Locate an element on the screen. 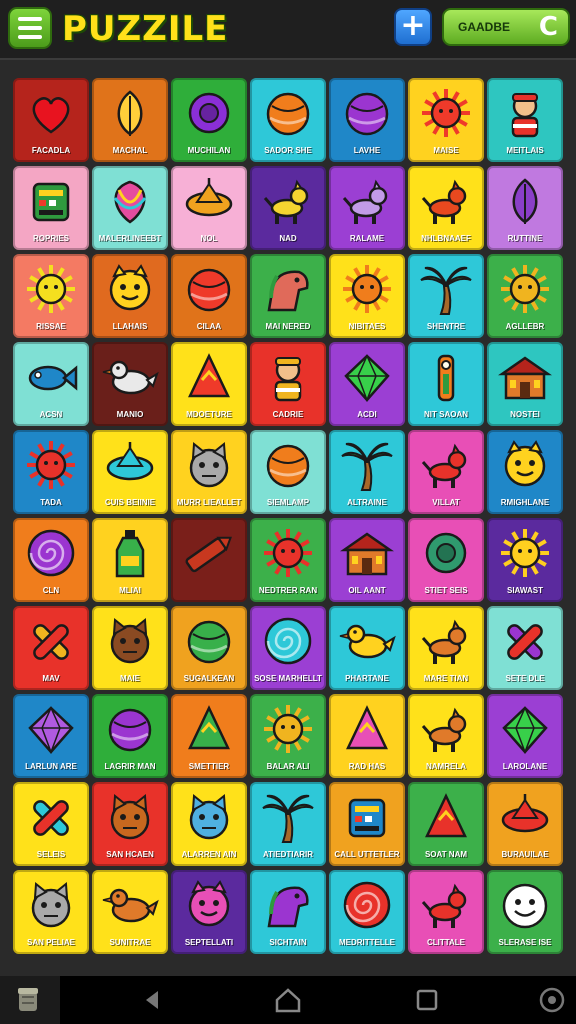 This screenshot has width=576, height=1024. trash-can-icon is located at coordinates (28, 999).